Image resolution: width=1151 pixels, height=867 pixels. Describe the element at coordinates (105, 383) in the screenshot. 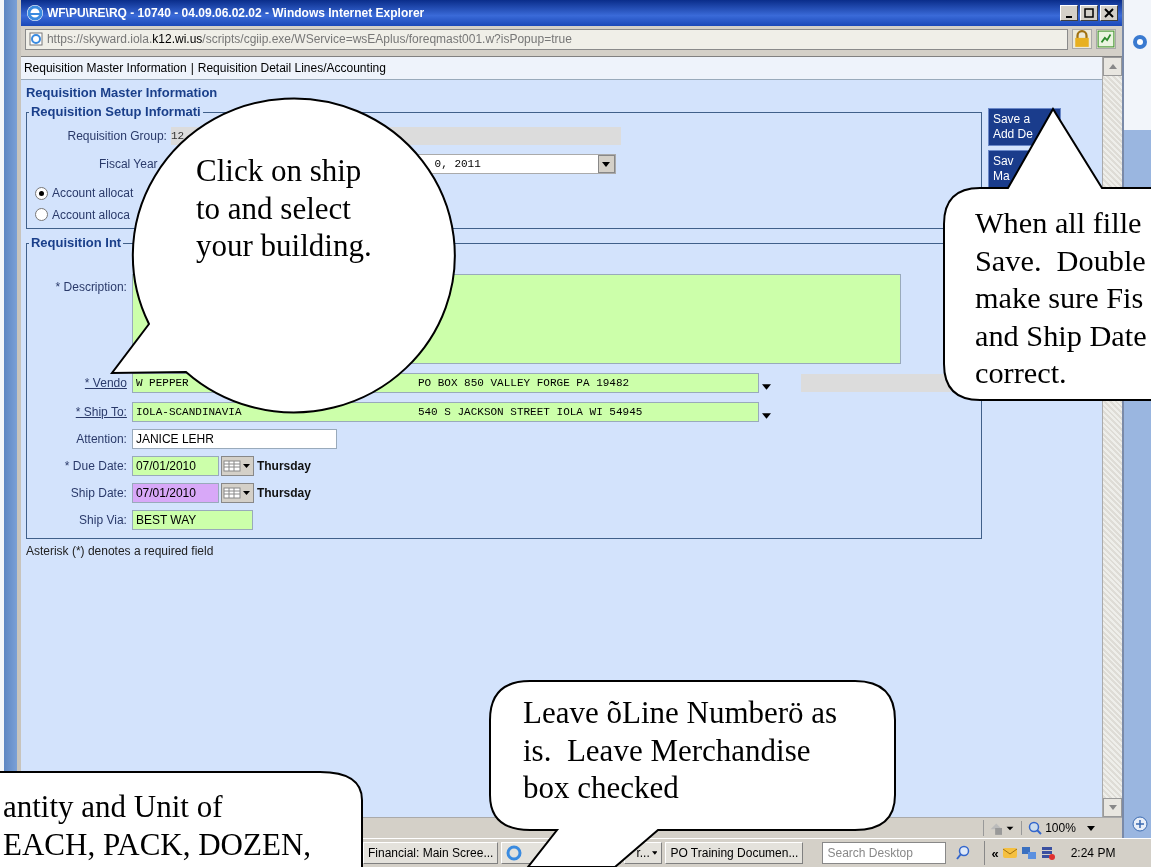

I see `field-link: * Vendo` at that location.